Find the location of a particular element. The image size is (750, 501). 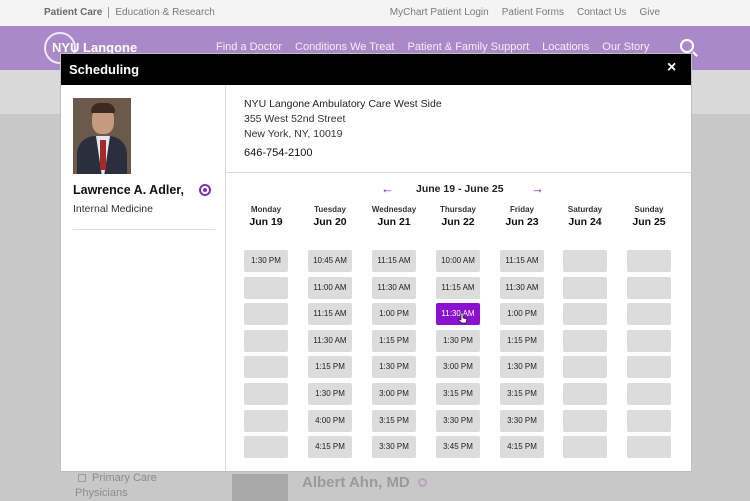

doctor-name: Lawrence A. Adler, is located at coordinates (128, 190).